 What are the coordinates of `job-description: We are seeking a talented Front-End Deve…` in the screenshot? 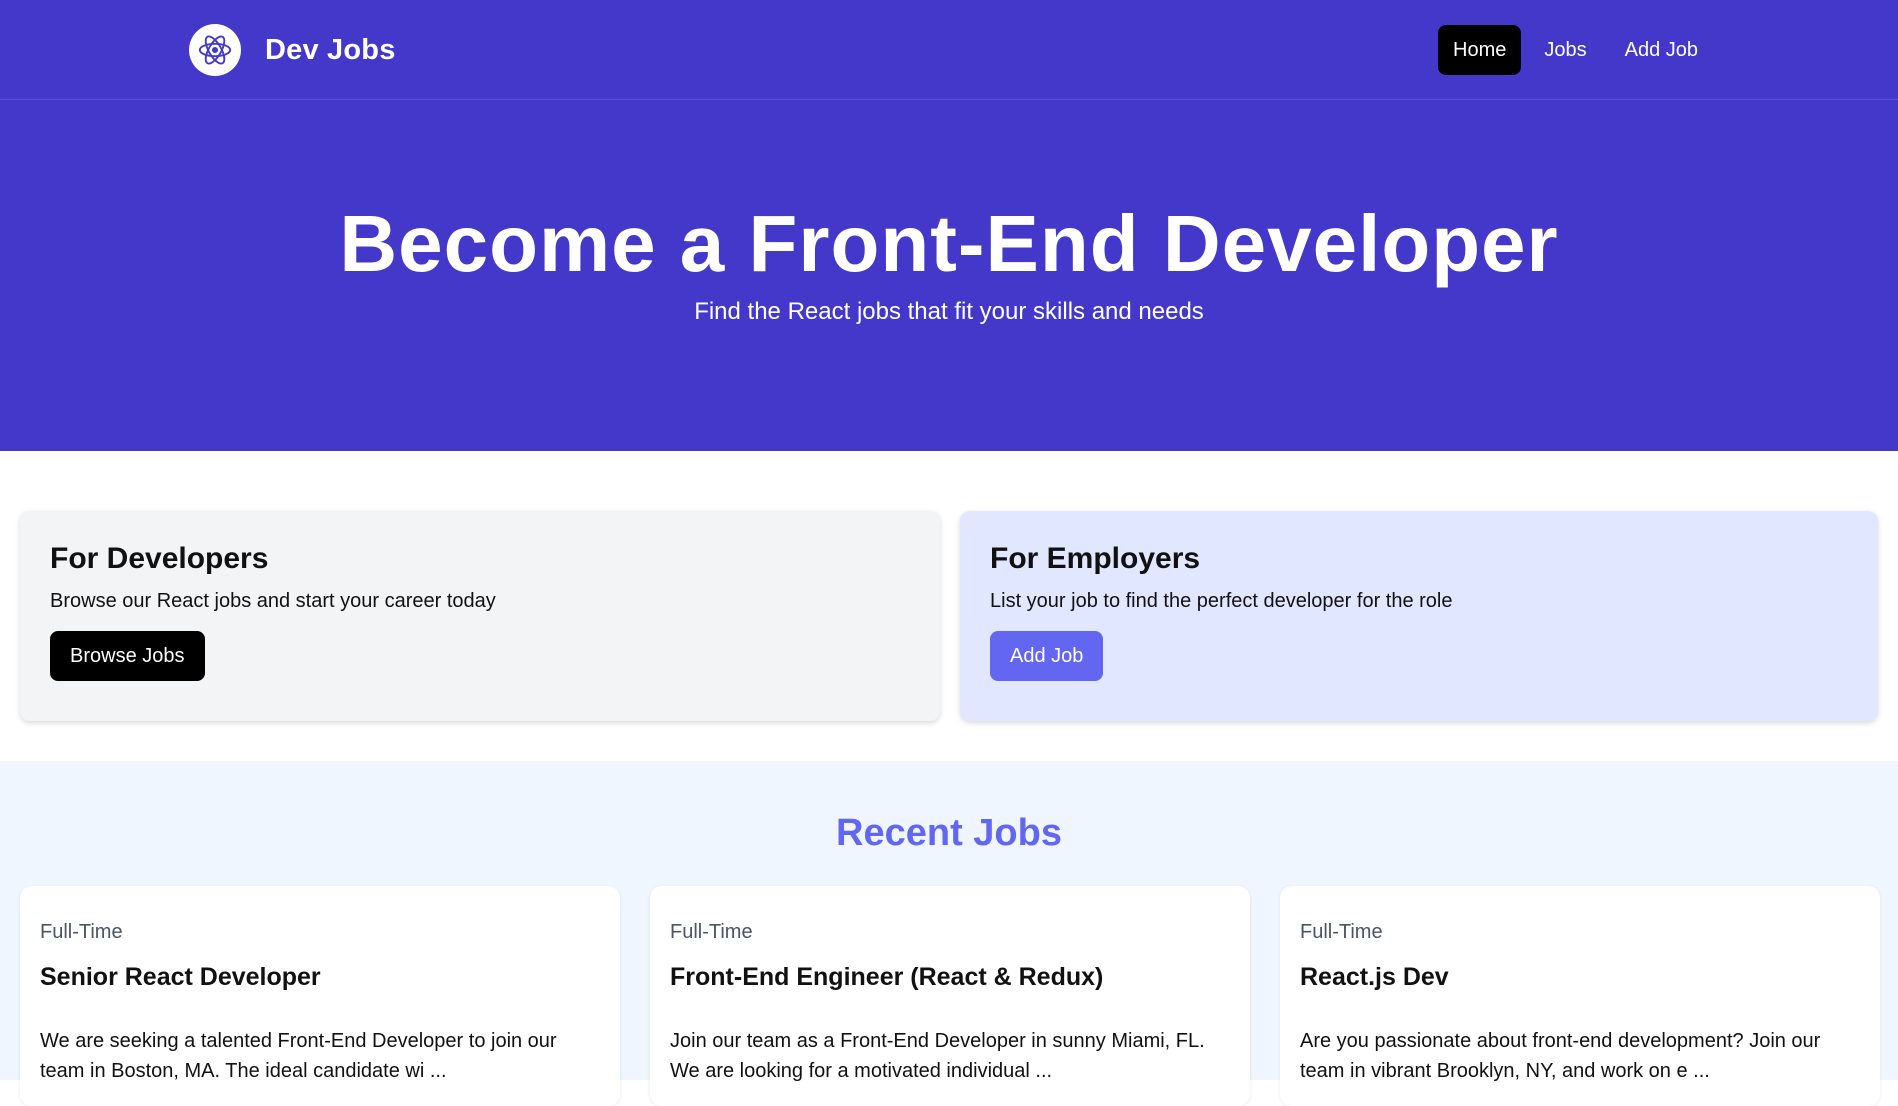 It's located at (298, 1056).